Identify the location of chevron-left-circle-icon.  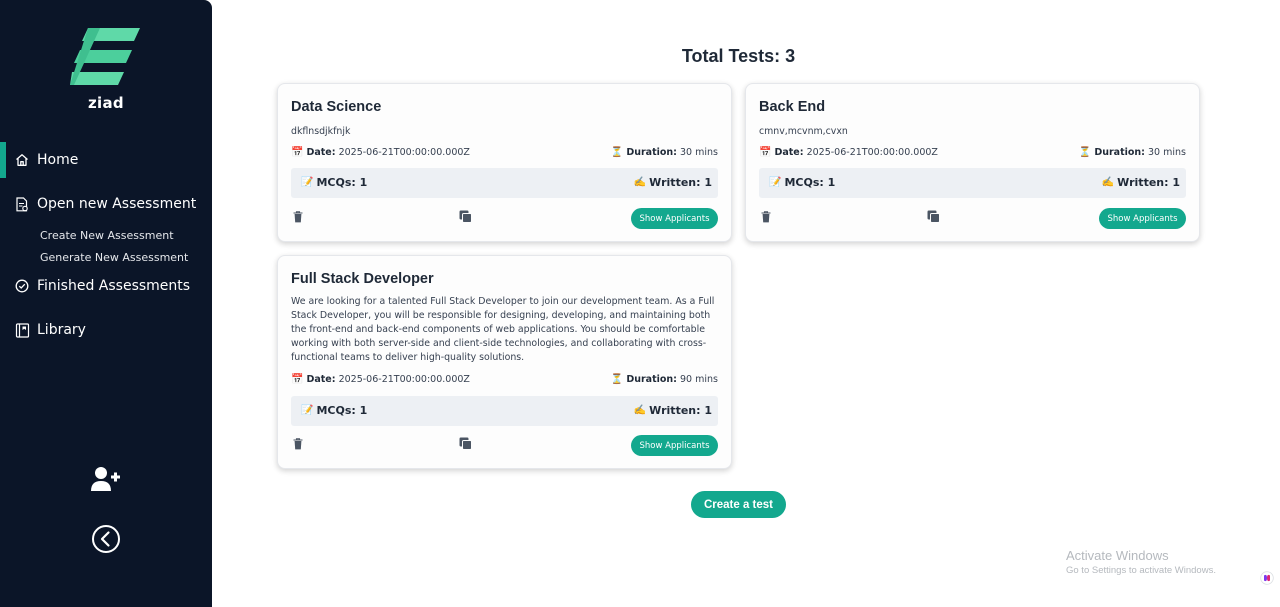
(106, 539).